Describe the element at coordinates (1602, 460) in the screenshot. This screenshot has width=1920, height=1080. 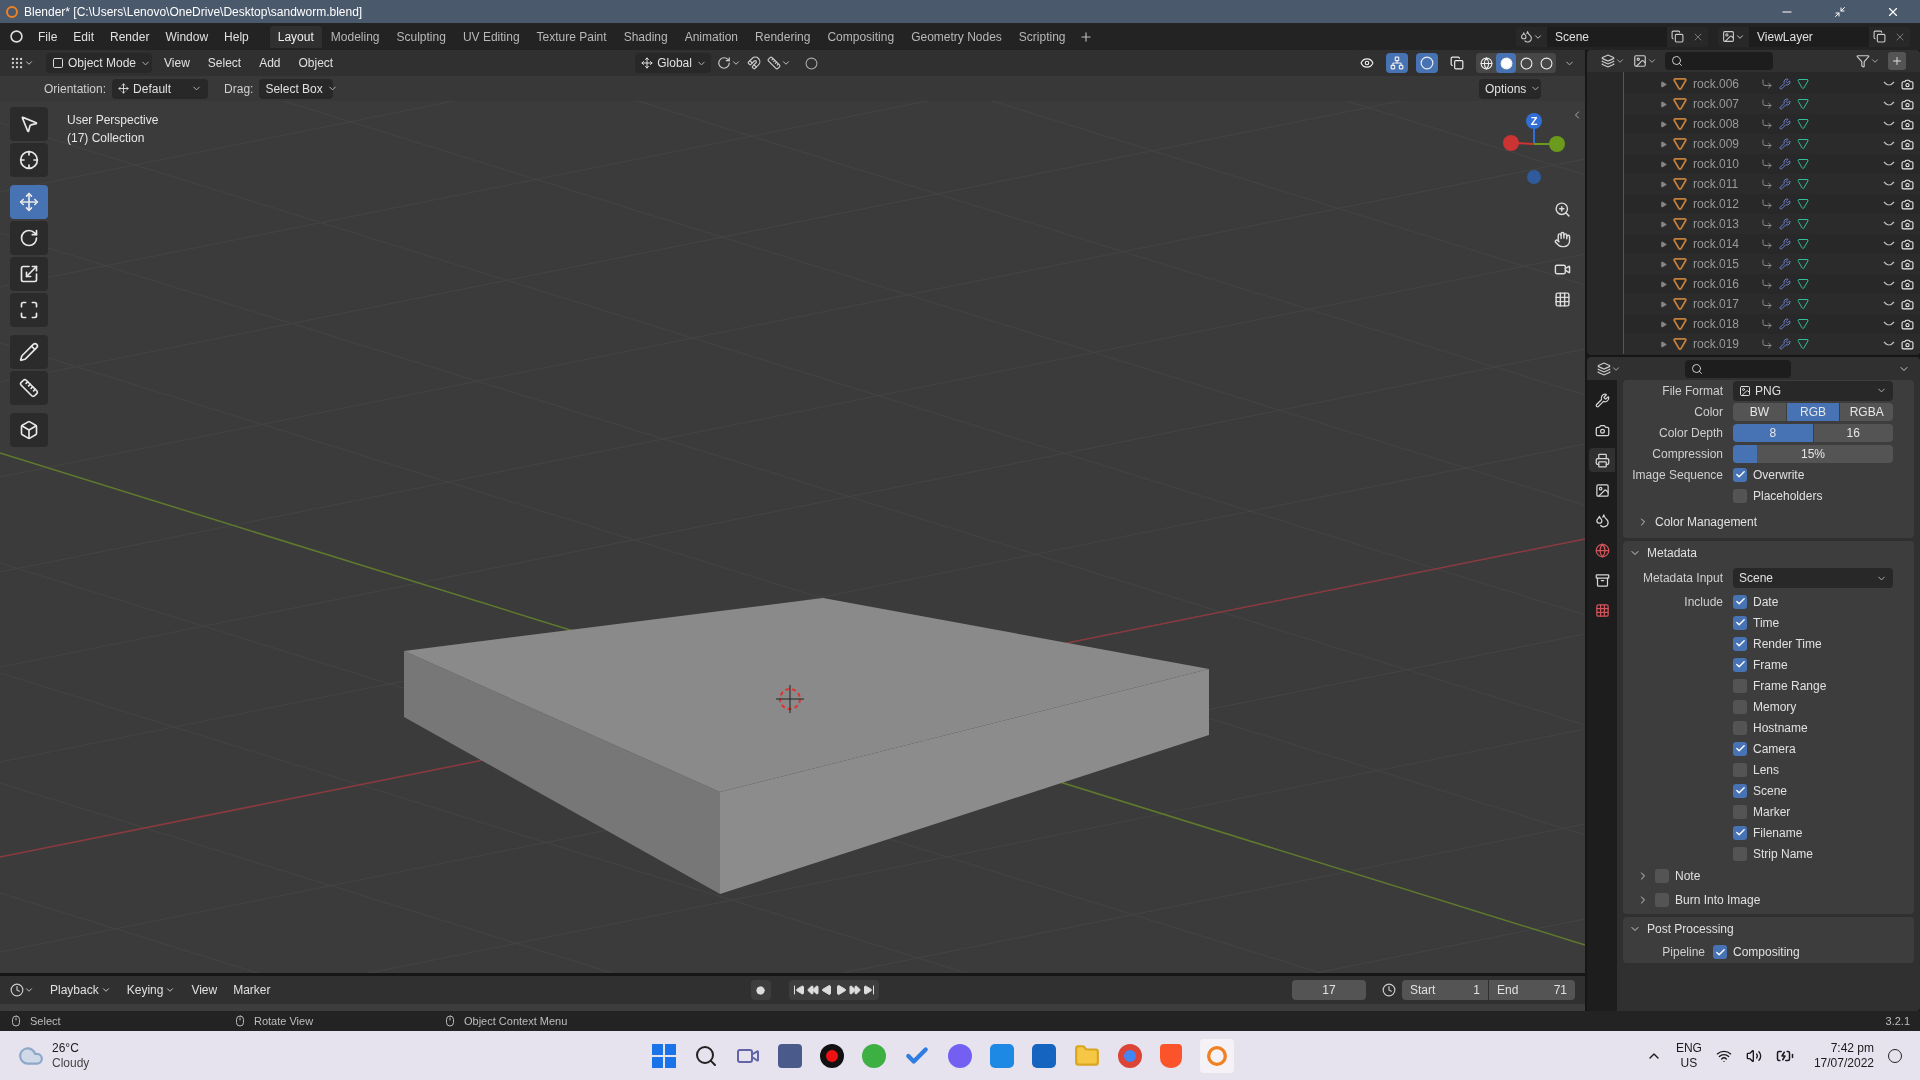
I see `properties-tab` at that location.